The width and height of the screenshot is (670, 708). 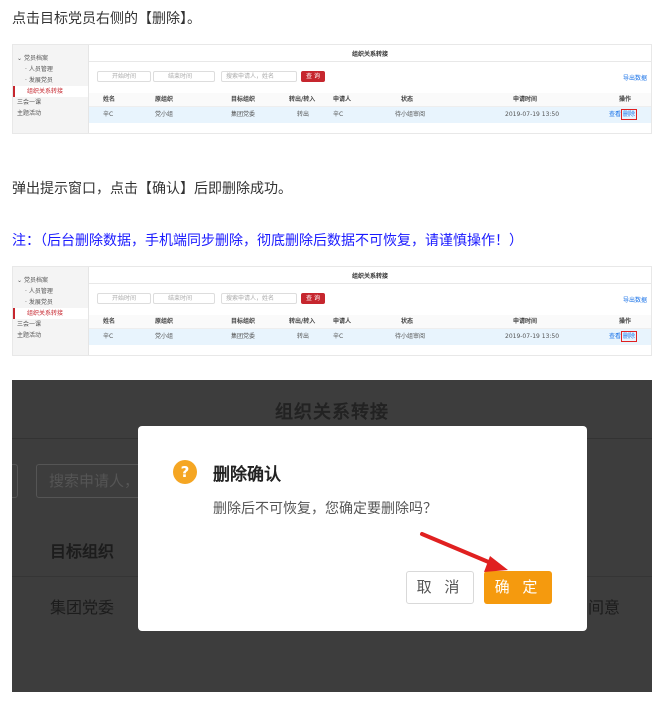 I want to click on step2-text: 弹出提示窗口，点击【确认】后即删除成功。, so click(x=152, y=189).